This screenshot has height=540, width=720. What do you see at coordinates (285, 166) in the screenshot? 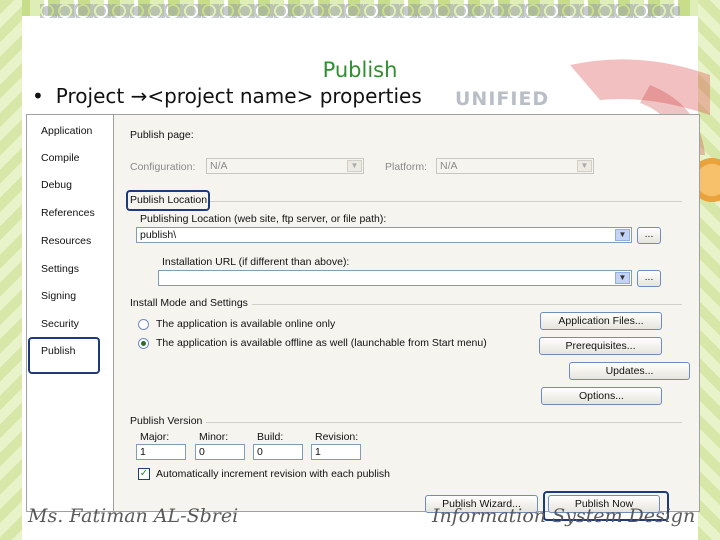
I see `configuration-select: N/A ▼` at bounding box center [285, 166].